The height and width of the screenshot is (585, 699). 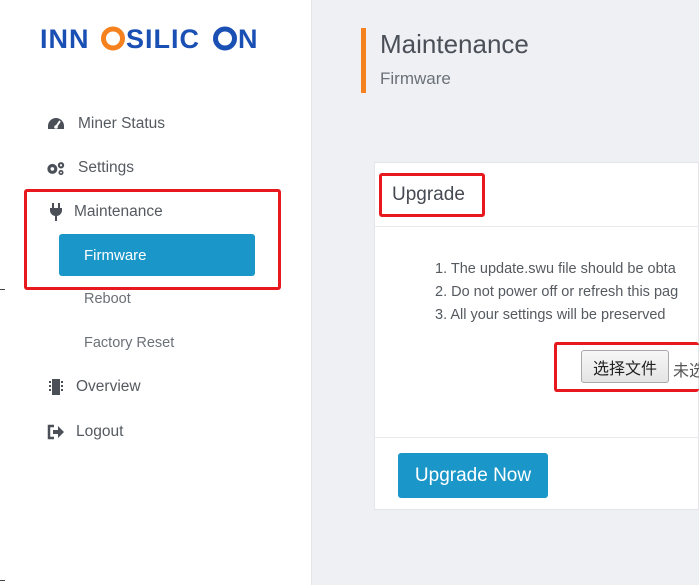 What do you see at coordinates (163, 39) in the screenshot?
I see `svg-text: SILIC` at bounding box center [163, 39].